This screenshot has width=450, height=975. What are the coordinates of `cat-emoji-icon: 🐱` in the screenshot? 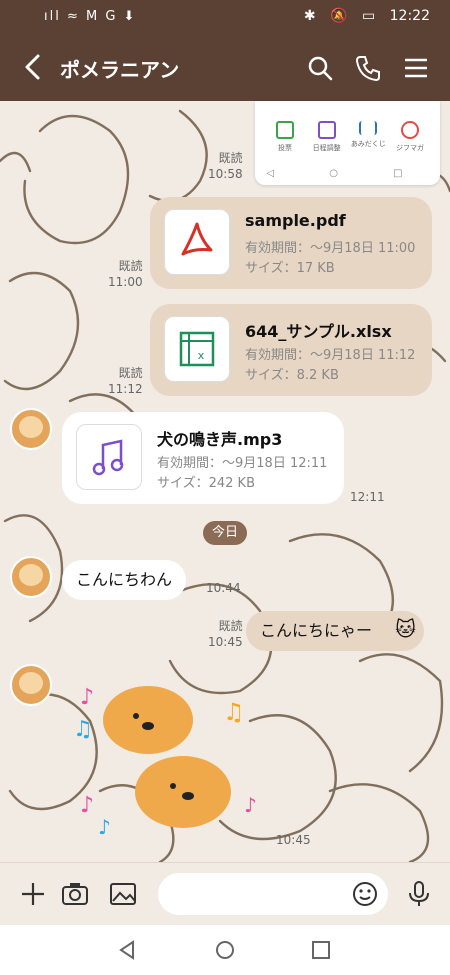 It's located at (405, 629).